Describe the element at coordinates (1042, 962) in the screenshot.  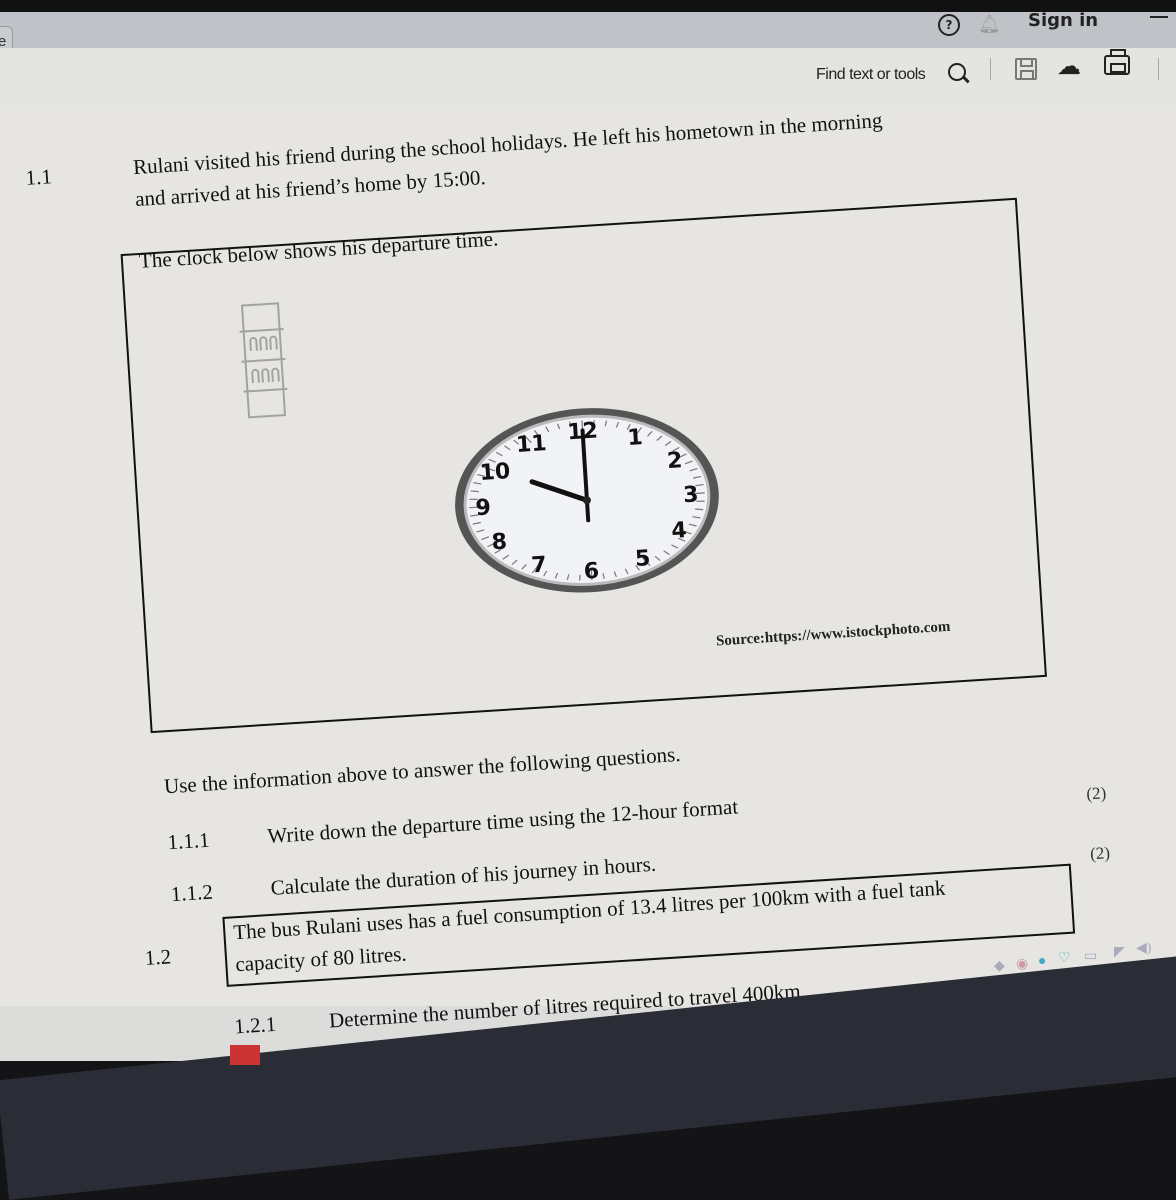
I see `bluetooth-icon: ●` at that location.